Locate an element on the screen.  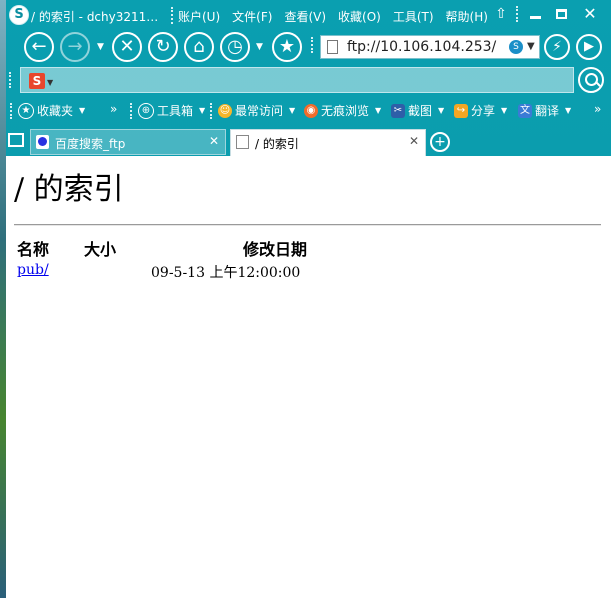
close-button: ✕ is located at coordinates (590, 14).